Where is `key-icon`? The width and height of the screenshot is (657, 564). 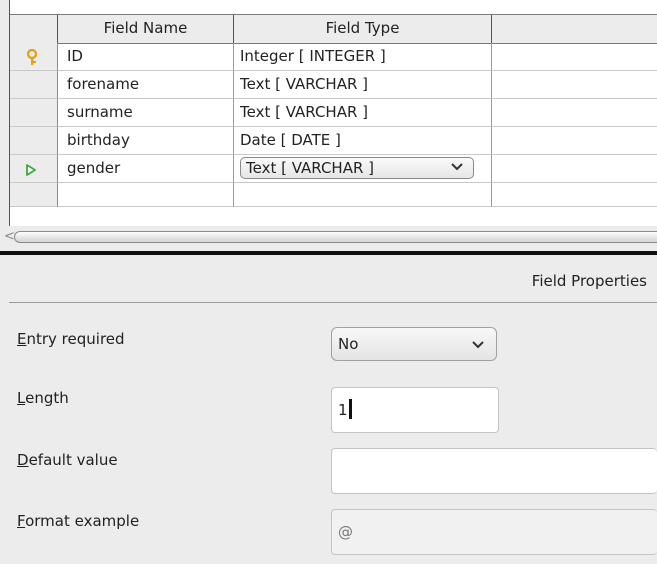
key-icon is located at coordinates (32, 57).